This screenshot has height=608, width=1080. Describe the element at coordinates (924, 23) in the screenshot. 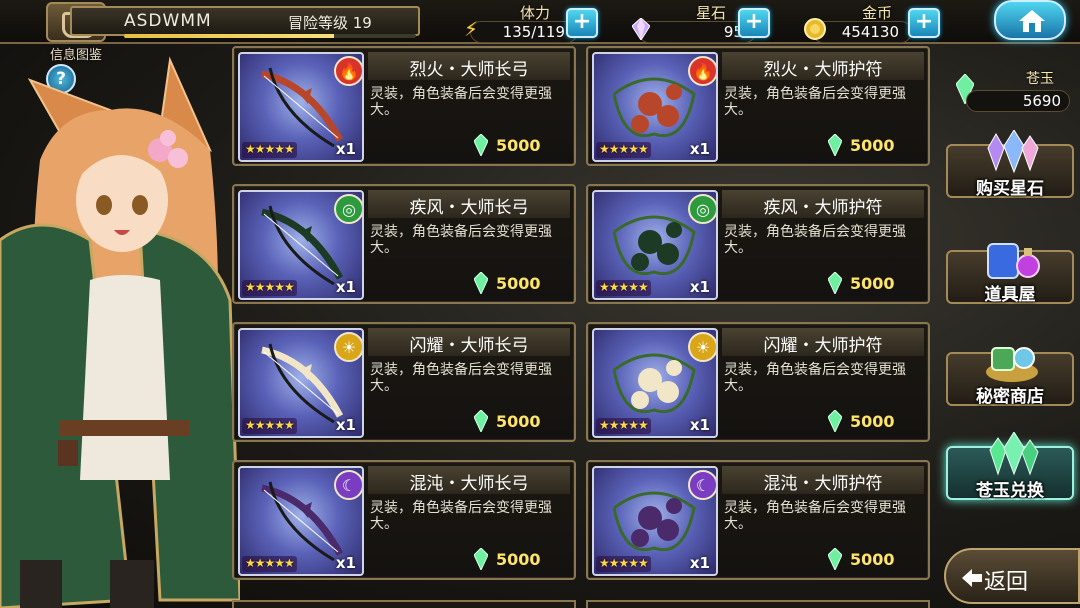

I see `add-gold-button: +` at that location.